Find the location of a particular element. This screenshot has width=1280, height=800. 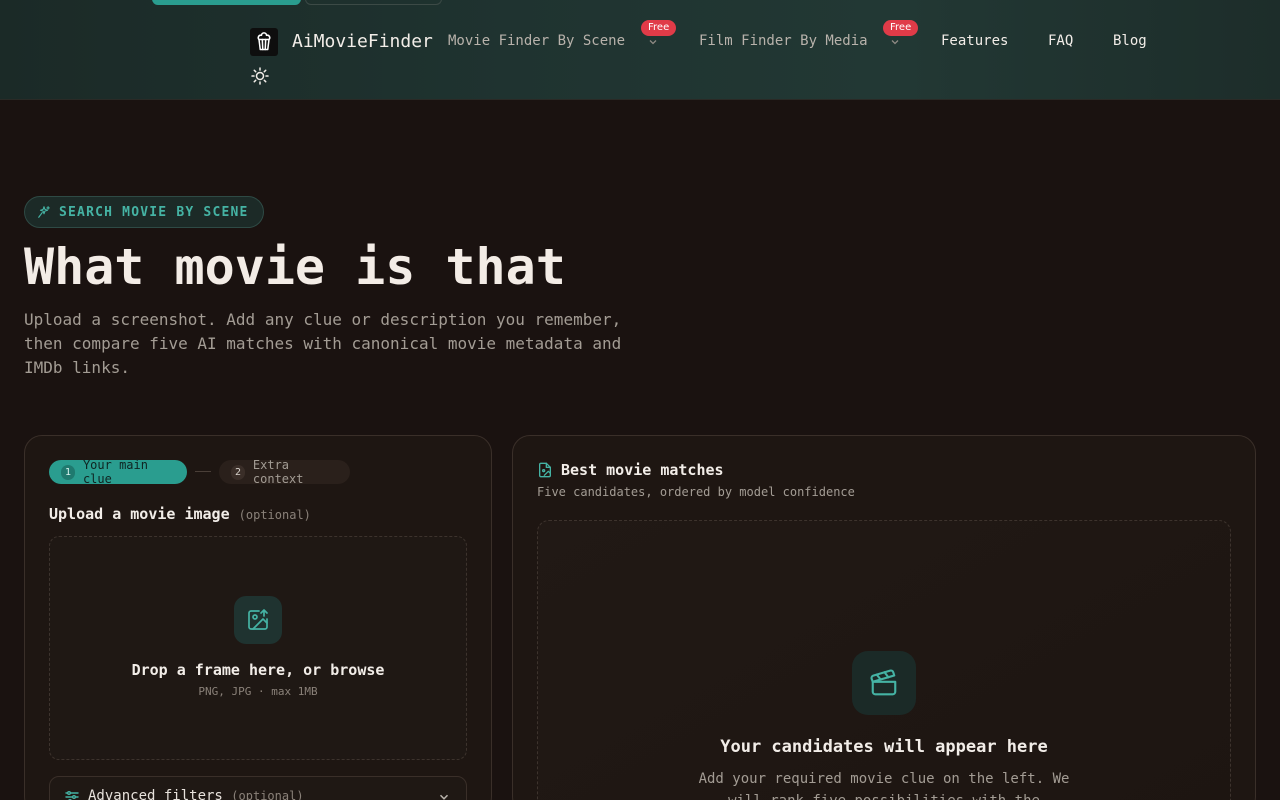

step-extra-context: 2 Extra context is located at coordinates (284, 472).